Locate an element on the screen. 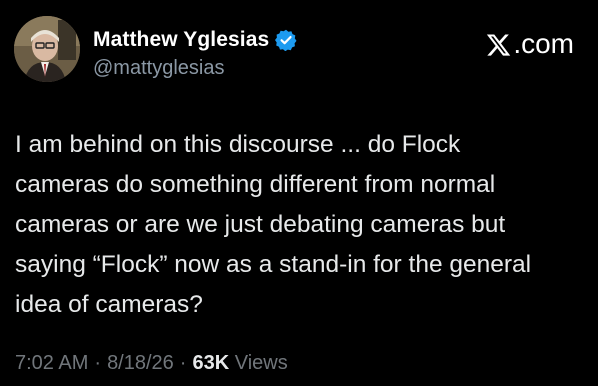 The height and width of the screenshot is (386, 598). author-name-row: Matthew Yglesias is located at coordinates (195, 40).